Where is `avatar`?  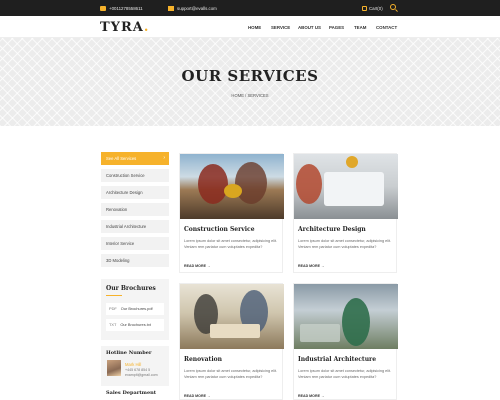 avatar is located at coordinates (114, 368).